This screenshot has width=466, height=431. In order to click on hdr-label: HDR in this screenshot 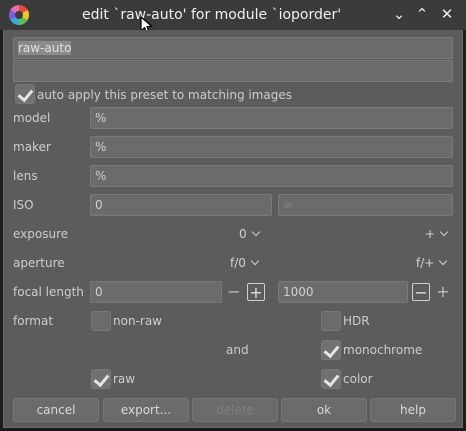, I will do `click(356, 321)`.